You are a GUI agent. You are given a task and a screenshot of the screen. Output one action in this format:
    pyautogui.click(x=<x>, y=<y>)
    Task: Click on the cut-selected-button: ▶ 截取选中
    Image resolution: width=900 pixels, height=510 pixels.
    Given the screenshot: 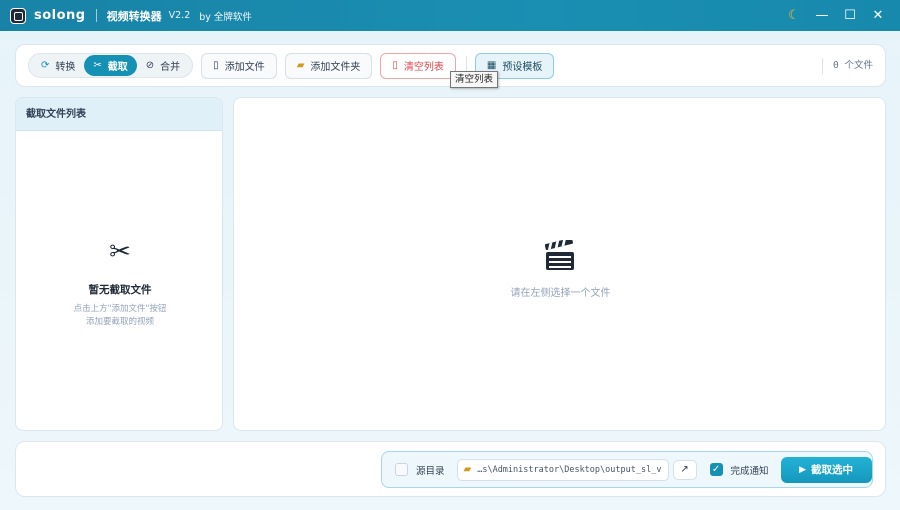 What is the action you would take?
    pyautogui.click(x=826, y=469)
    